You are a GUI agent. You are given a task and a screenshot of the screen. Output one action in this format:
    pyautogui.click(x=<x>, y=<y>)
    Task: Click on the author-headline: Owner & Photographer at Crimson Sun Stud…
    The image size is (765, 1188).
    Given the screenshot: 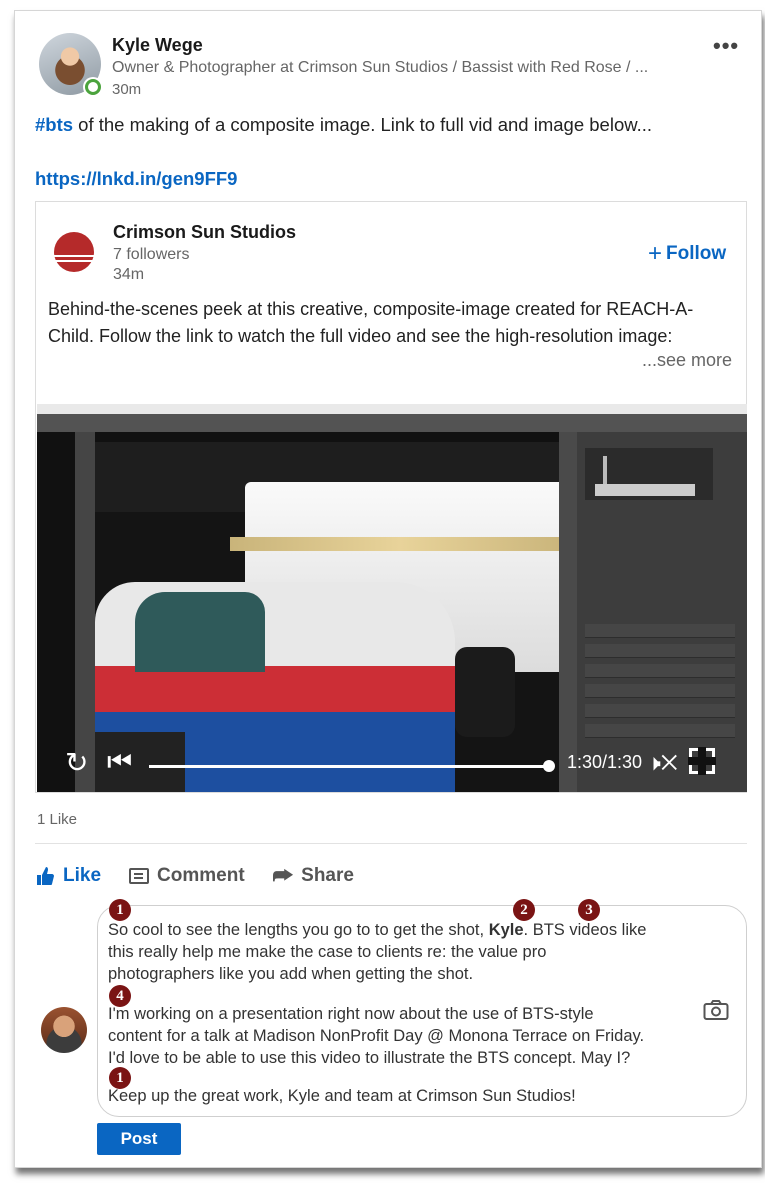 What is the action you would take?
    pyautogui.click(x=380, y=67)
    